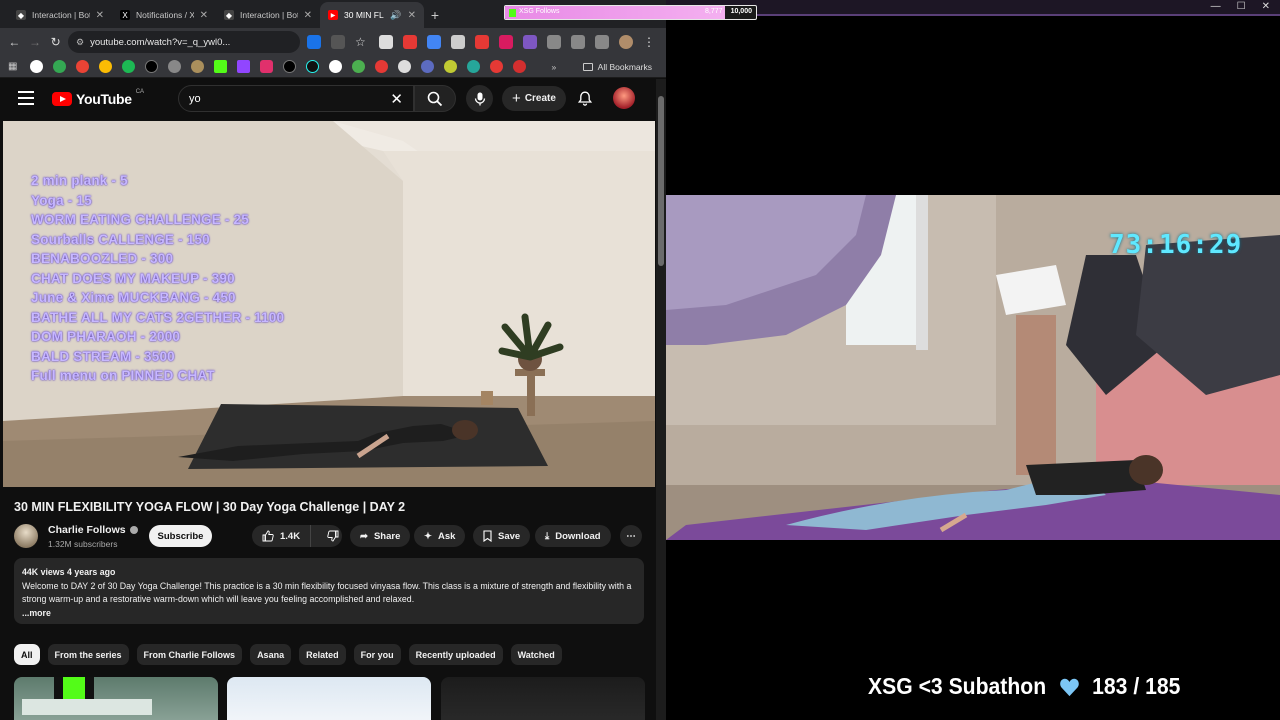 This screenshot has height=720, width=1280. I want to click on chip-recently-uploaded: Recently uploaded, so click(455, 654).